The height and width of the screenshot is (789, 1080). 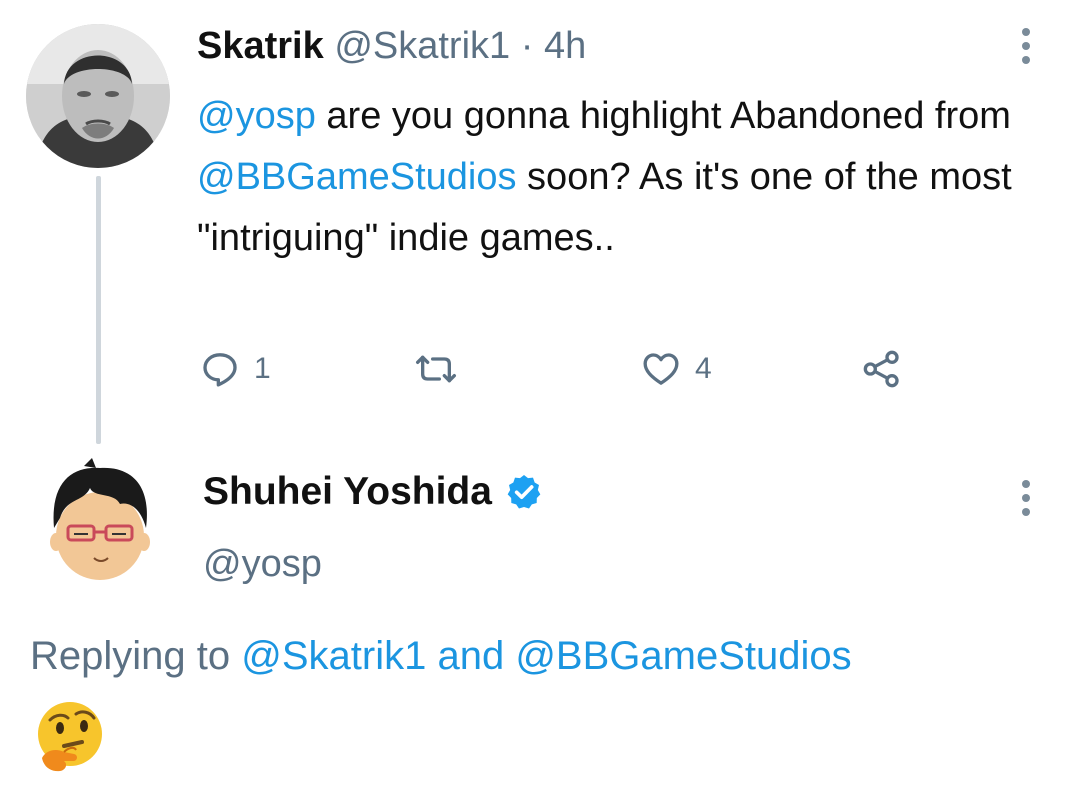 I want to click on reply-button: 1, so click(x=235, y=369).